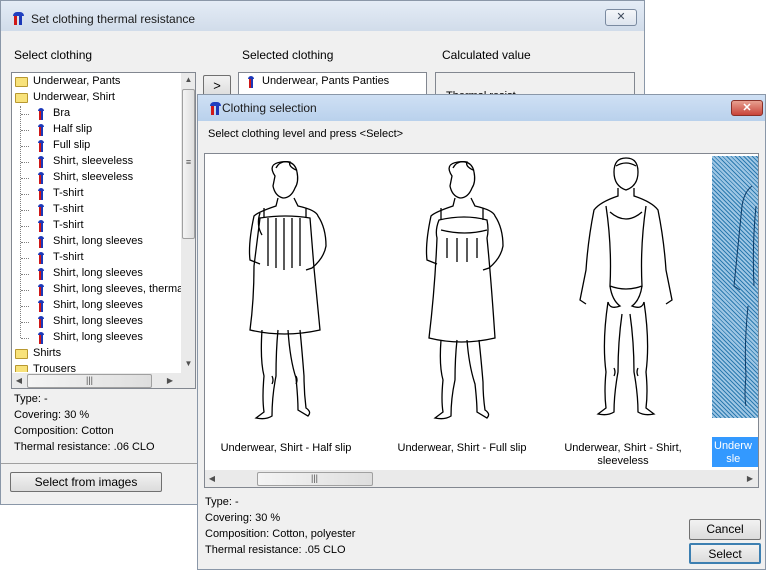 The height and width of the screenshot is (570, 766). What do you see at coordinates (113, 19) in the screenshot?
I see `main-window-title: Set clothing thermal resistance` at bounding box center [113, 19].